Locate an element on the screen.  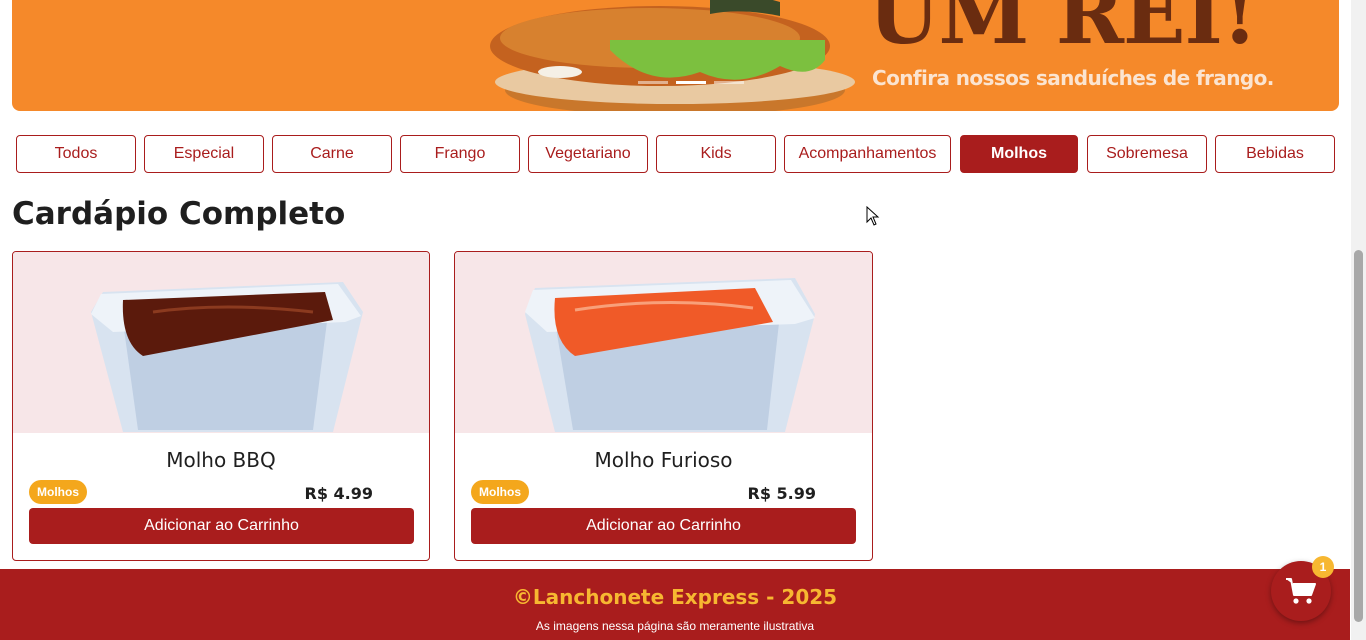
filter-frango: Frango is located at coordinates (460, 154).